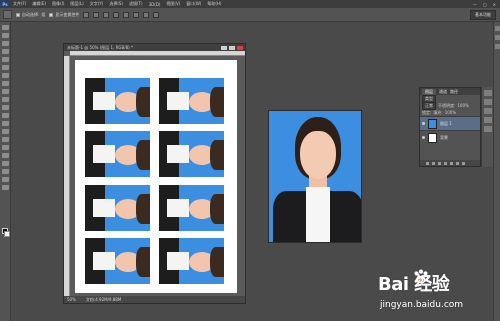 Image resolution: width=500 pixels, height=321 pixels. Describe the element at coordinates (18, 14) in the screenshot. I see `checkbox-icon` at that location.